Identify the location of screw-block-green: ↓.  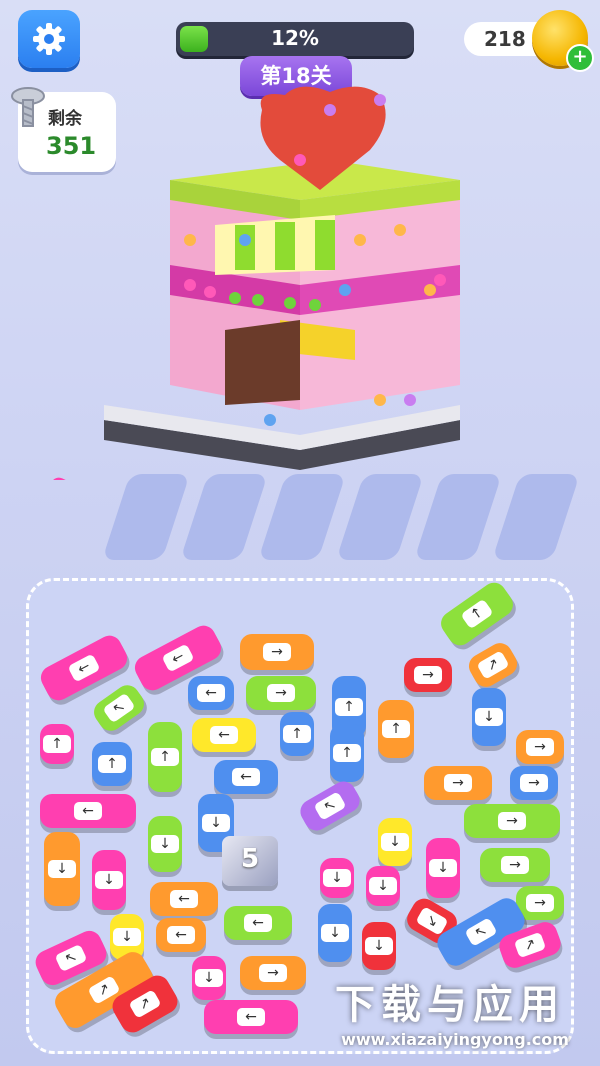
(165, 844).